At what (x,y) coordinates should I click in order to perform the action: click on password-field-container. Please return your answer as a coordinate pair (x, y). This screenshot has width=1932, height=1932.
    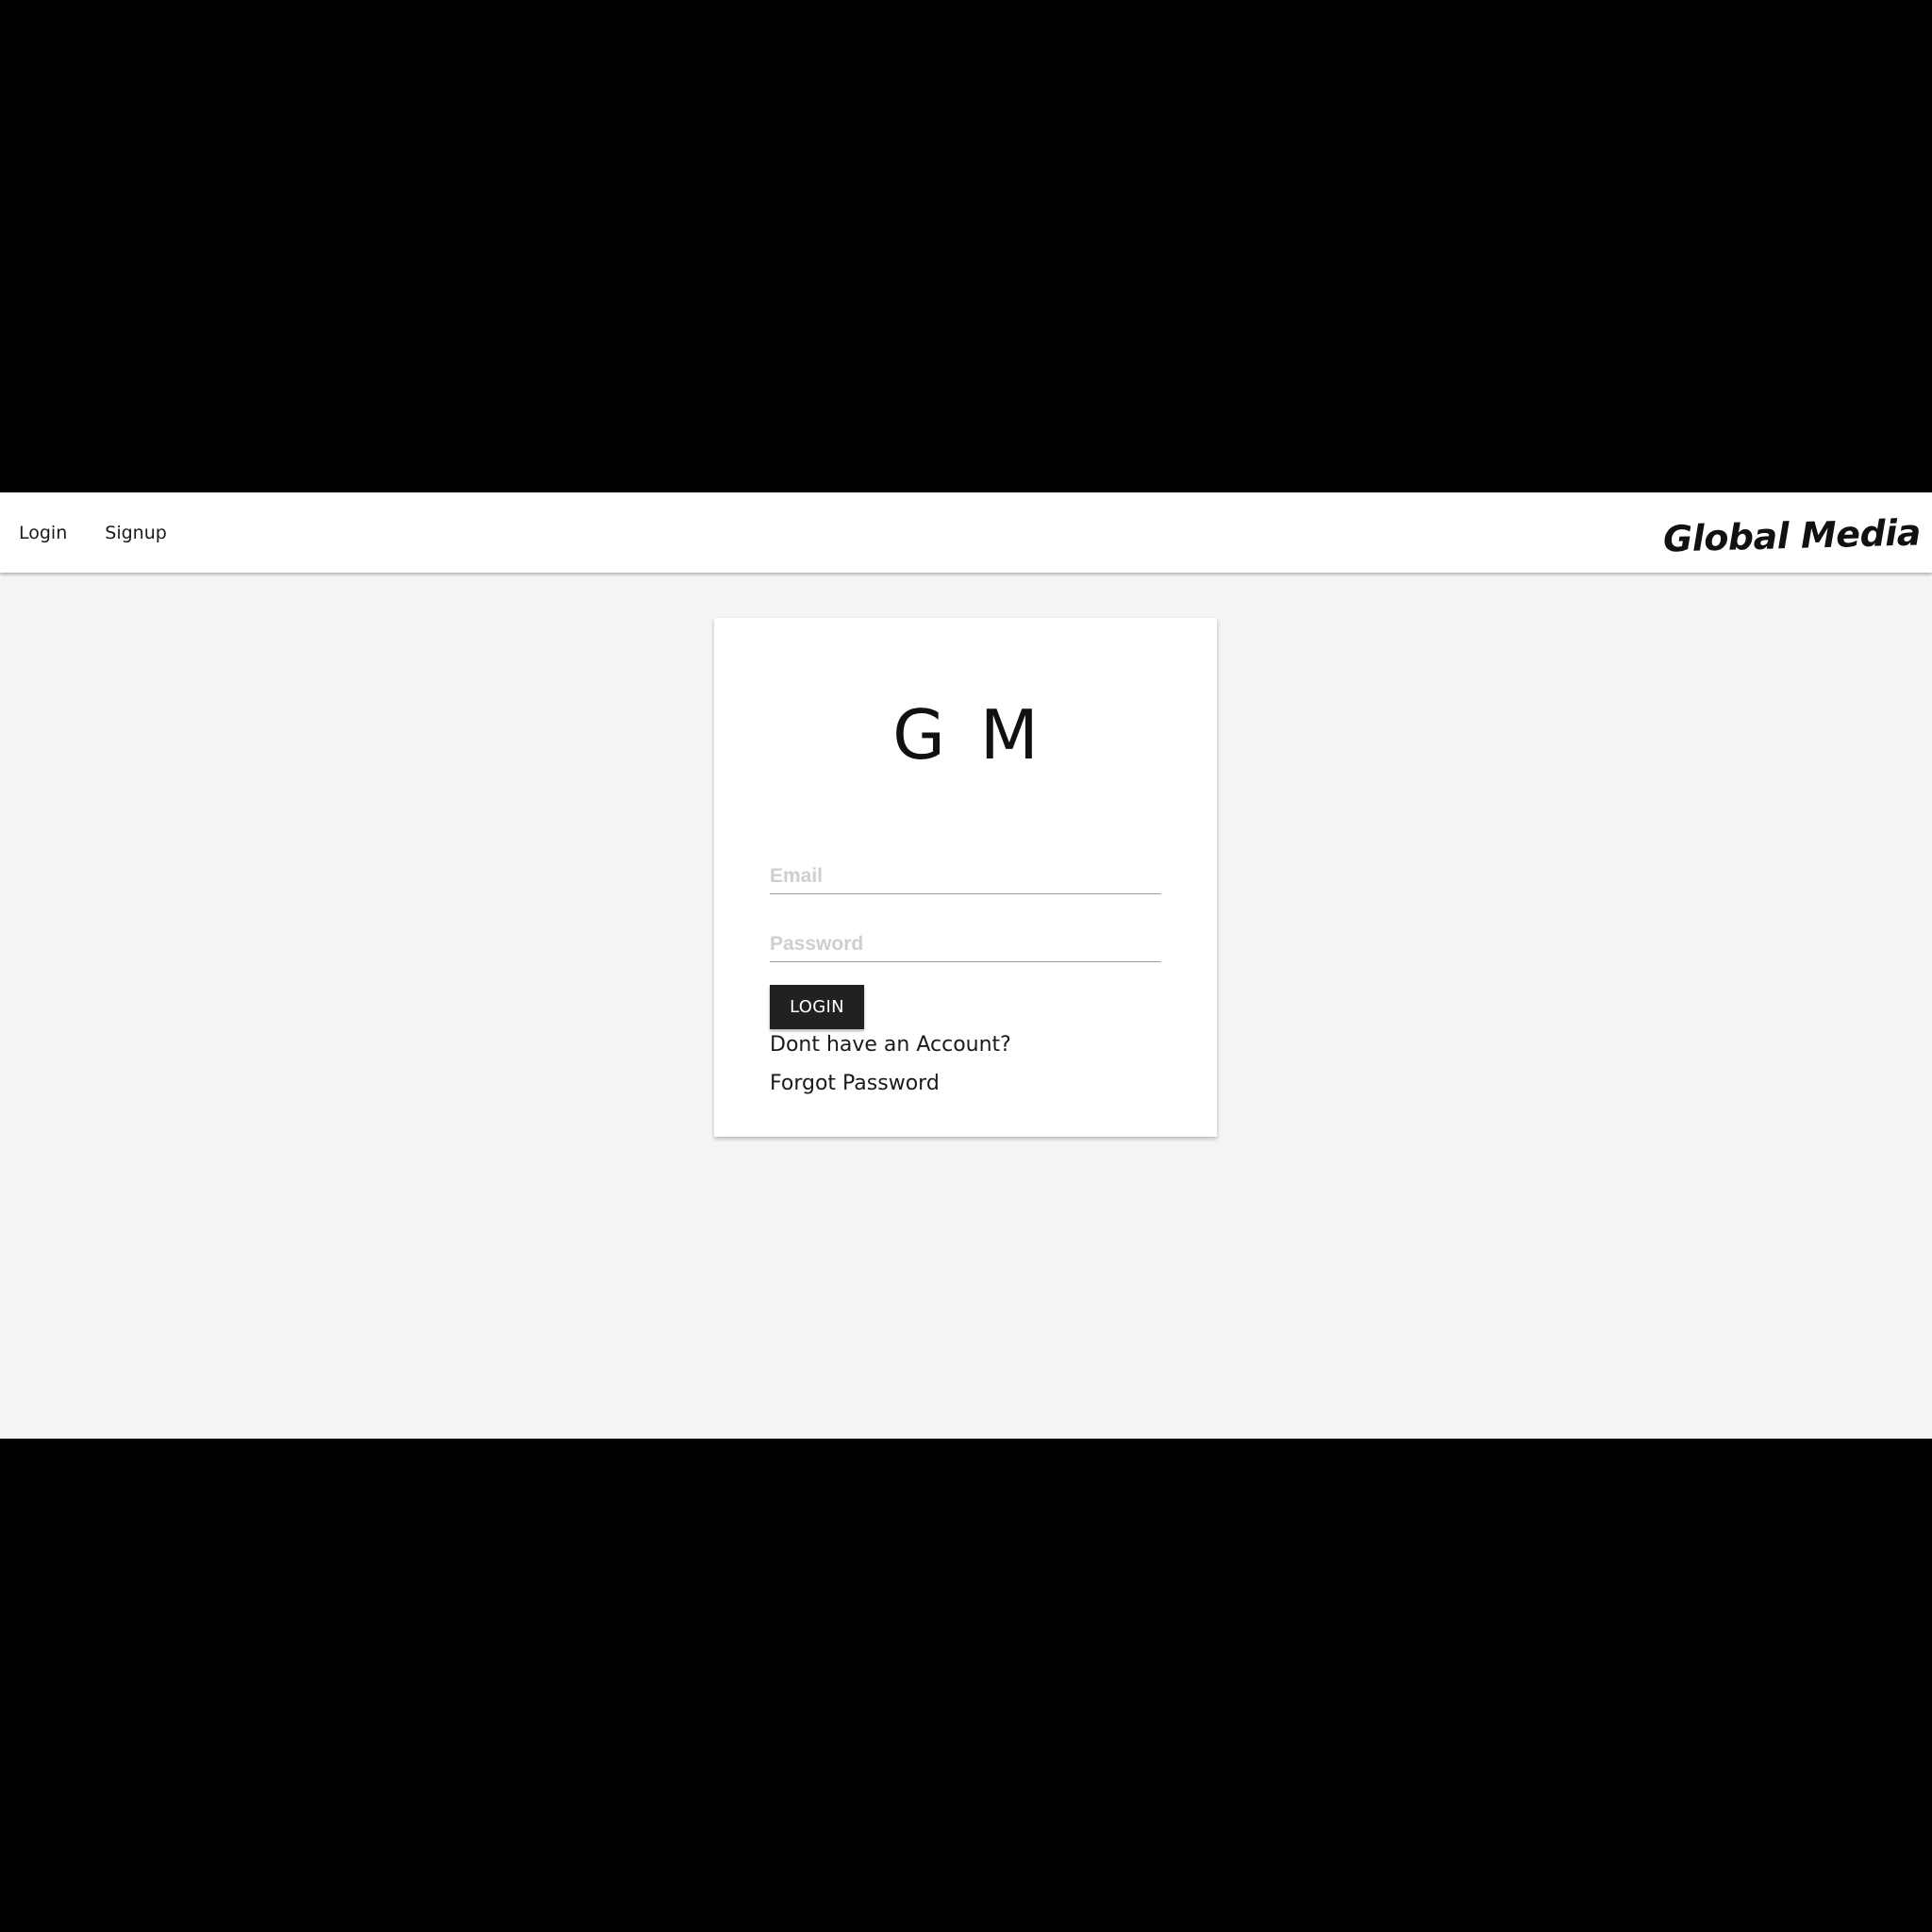
    Looking at the image, I should click on (965, 940).